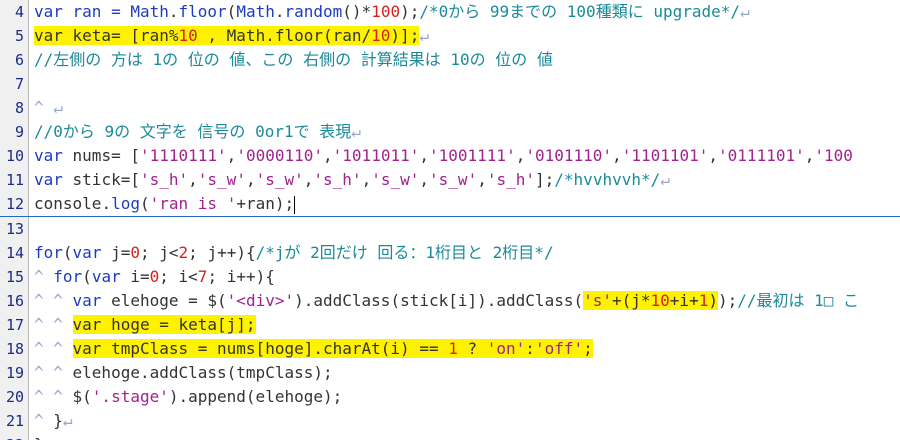  I want to click on code-text: ^ }↵, so click(53, 421).